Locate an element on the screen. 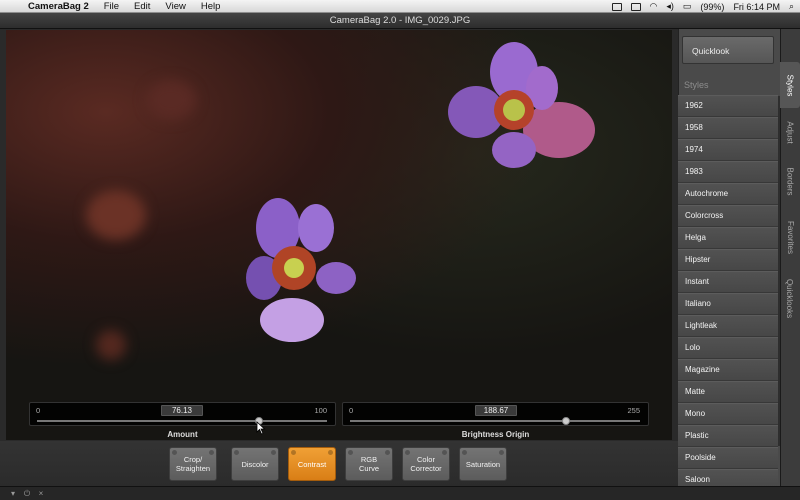  menu-app-name: CameraBag 2 is located at coordinates (58, 6).